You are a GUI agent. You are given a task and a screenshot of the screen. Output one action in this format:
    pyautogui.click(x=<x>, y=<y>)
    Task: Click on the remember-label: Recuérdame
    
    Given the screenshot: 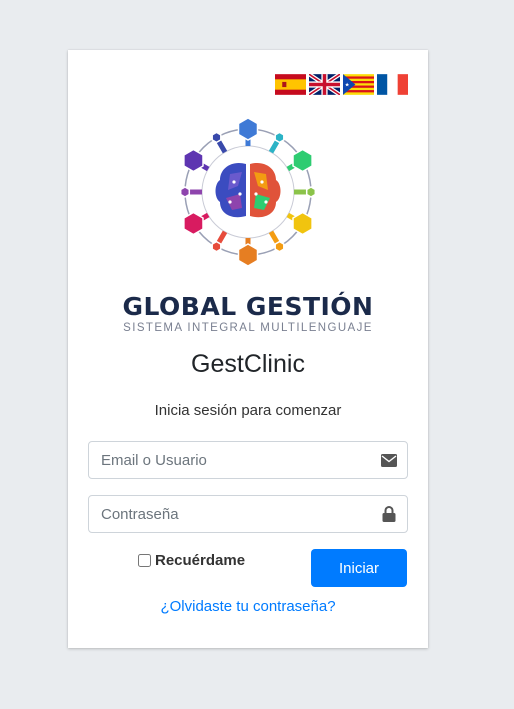 What is the action you would take?
    pyautogui.click(x=200, y=560)
    